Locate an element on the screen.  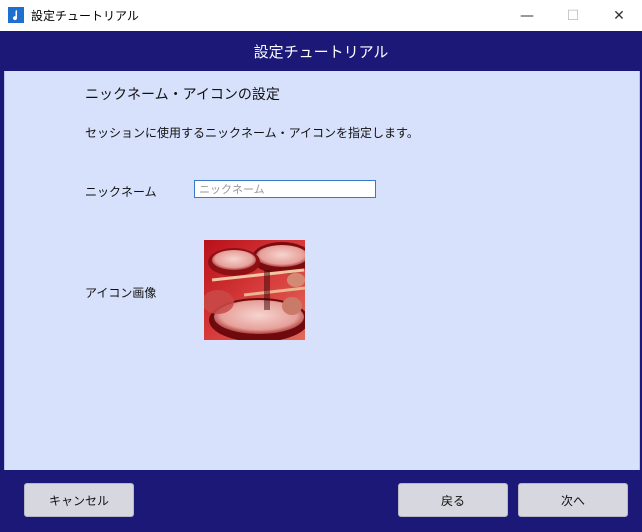
maximize-icon: ☐ is located at coordinates (573, 15).